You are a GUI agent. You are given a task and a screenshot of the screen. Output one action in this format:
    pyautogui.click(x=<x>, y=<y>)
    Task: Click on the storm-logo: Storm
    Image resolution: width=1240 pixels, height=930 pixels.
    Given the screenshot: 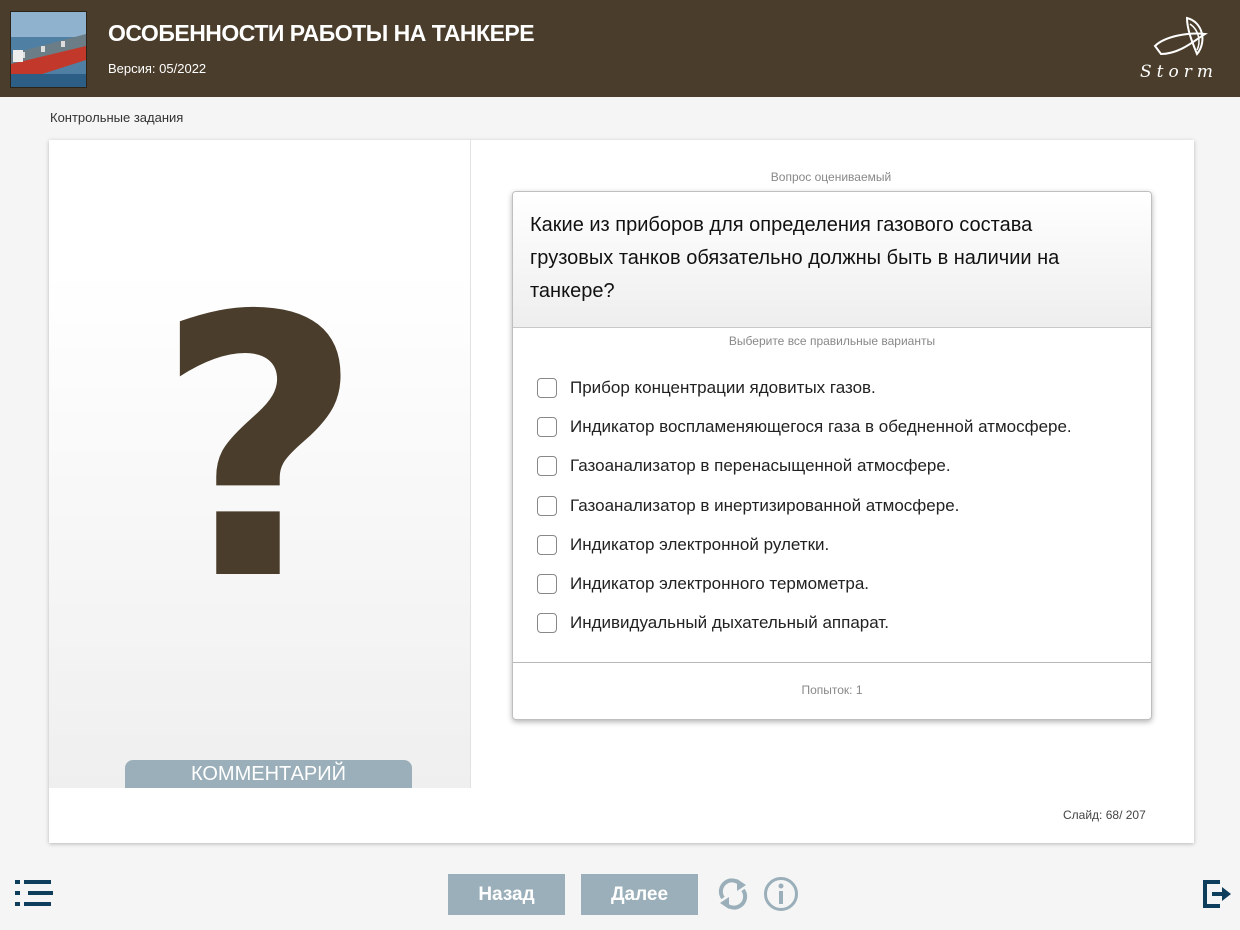 What is the action you would take?
    pyautogui.click(x=1180, y=49)
    